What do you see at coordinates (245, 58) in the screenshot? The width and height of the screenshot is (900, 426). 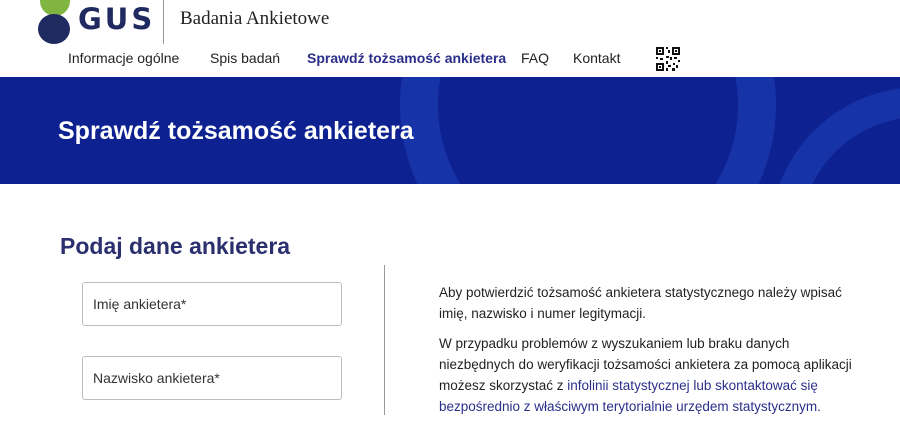 I see `nav-item-spis-badan: Spis badań` at bounding box center [245, 58].